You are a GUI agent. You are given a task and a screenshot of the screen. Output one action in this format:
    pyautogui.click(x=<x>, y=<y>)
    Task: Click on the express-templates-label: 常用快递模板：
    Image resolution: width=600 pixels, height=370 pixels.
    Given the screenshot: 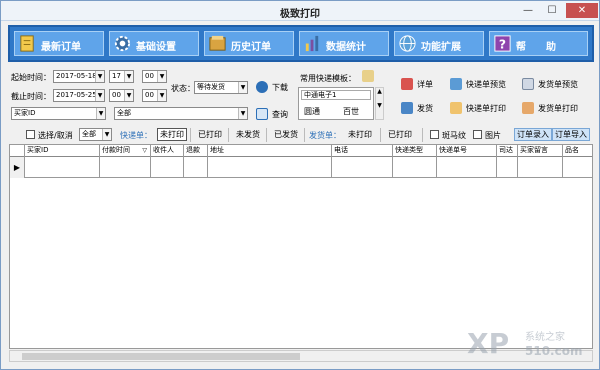 What is the action you would take?
    pyautogui.click(x=328, y=78)
    